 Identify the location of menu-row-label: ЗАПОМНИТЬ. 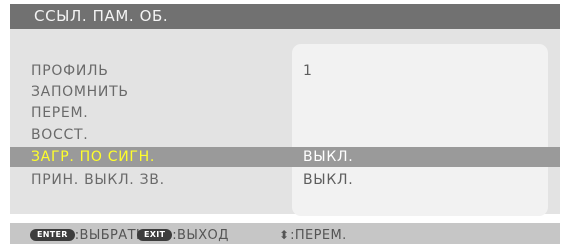
(80, 92).